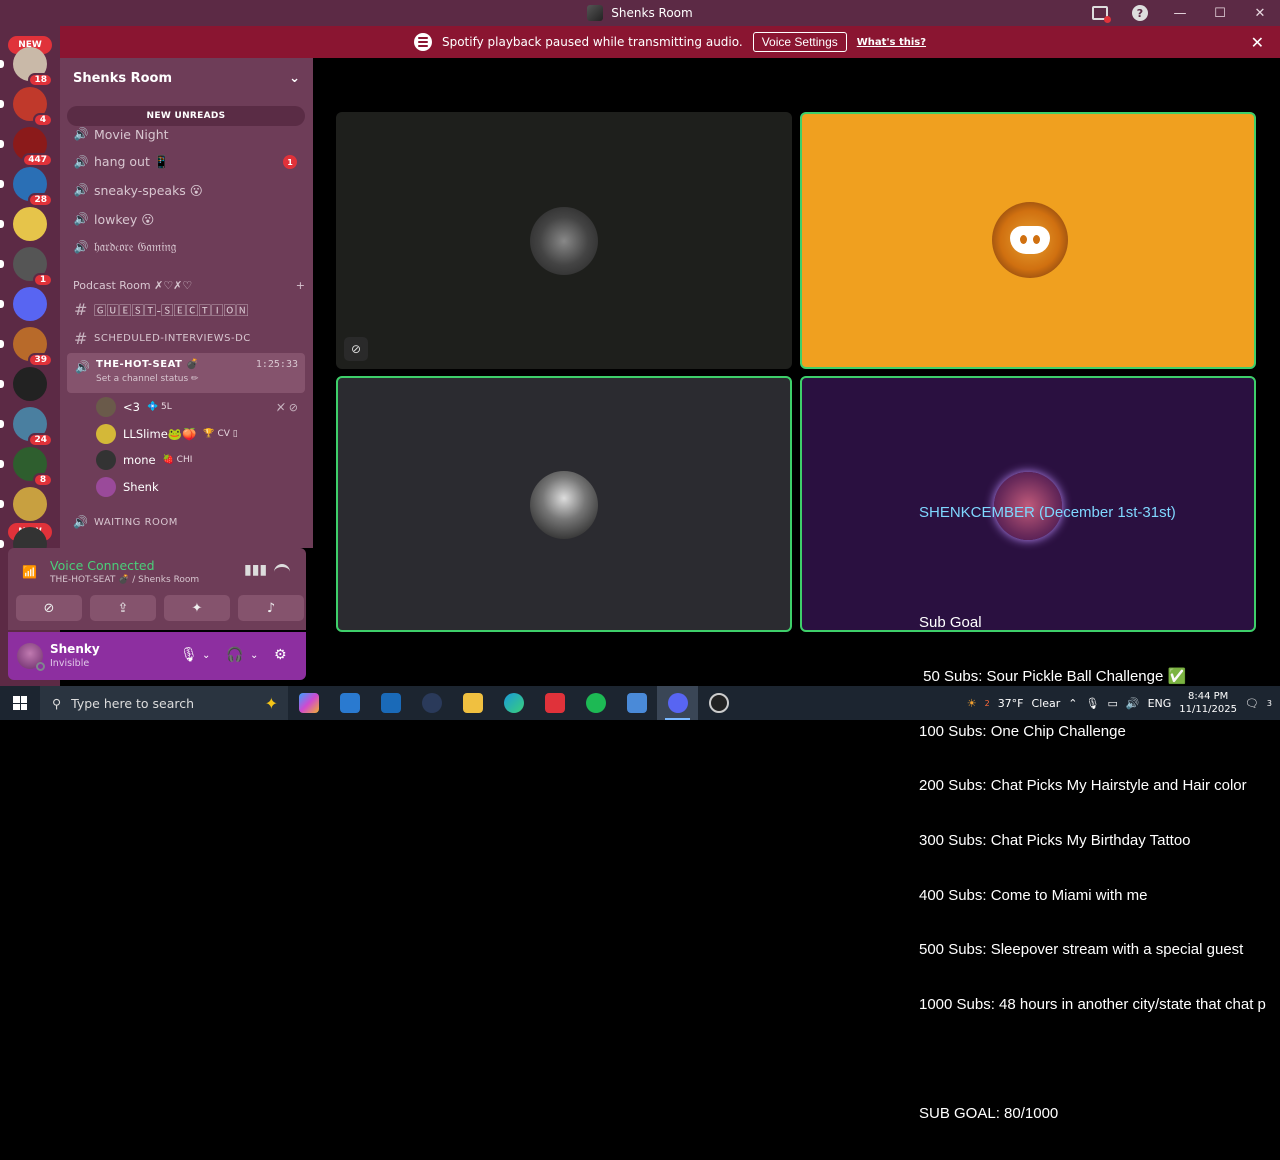  I want to click on edge-app-icon, so click(513, 703).